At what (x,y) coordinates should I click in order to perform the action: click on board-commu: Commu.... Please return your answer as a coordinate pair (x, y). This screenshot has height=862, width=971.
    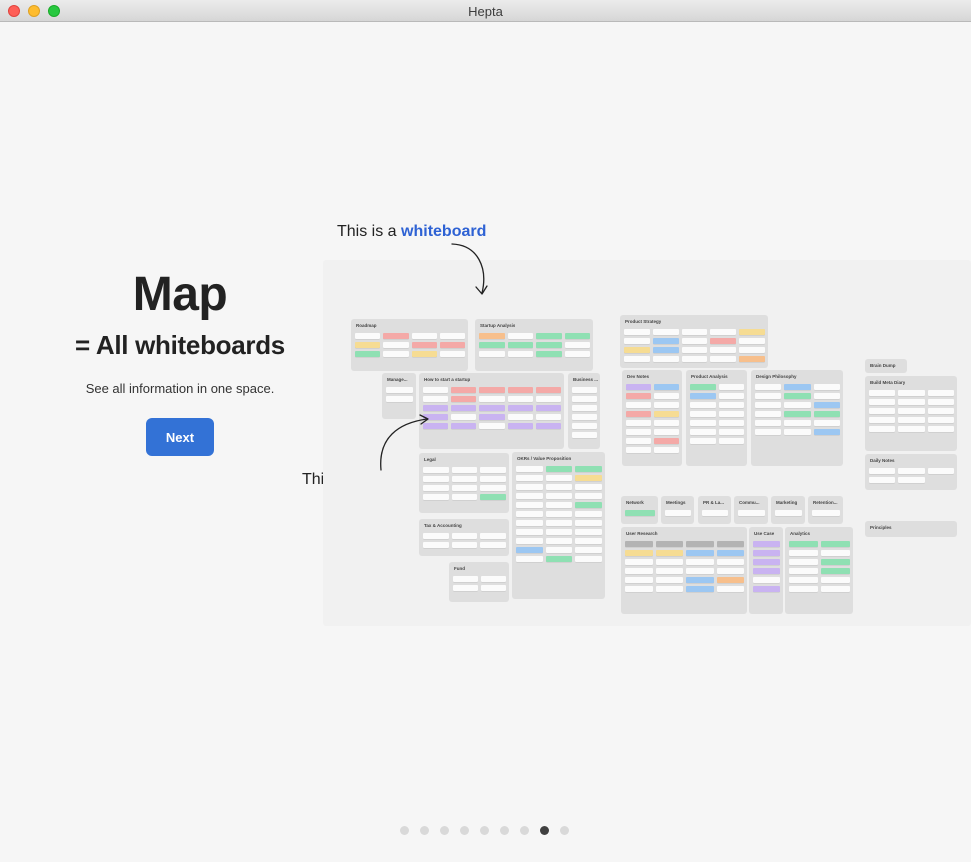
    Looking at the image, I should click on (751, 510).